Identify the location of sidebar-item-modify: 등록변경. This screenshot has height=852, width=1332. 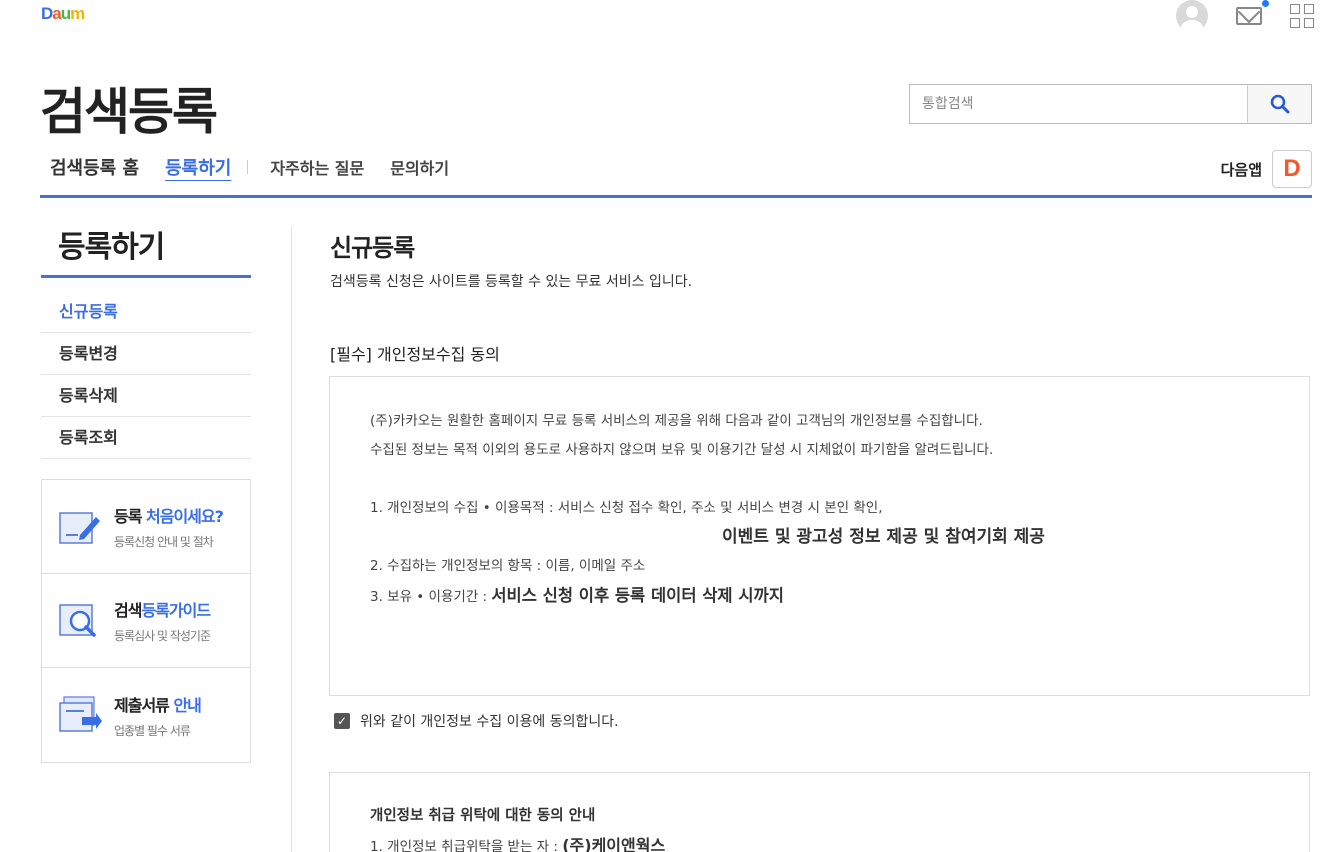
(146, 354).